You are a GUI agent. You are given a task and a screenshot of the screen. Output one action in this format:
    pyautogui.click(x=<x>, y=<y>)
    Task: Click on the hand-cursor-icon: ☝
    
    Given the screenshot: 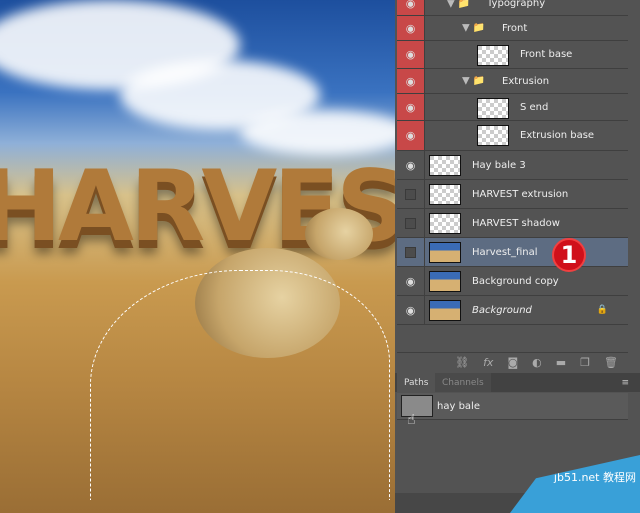 What is the action you would take?
    pyautogui.click(x=411, y=420)
    